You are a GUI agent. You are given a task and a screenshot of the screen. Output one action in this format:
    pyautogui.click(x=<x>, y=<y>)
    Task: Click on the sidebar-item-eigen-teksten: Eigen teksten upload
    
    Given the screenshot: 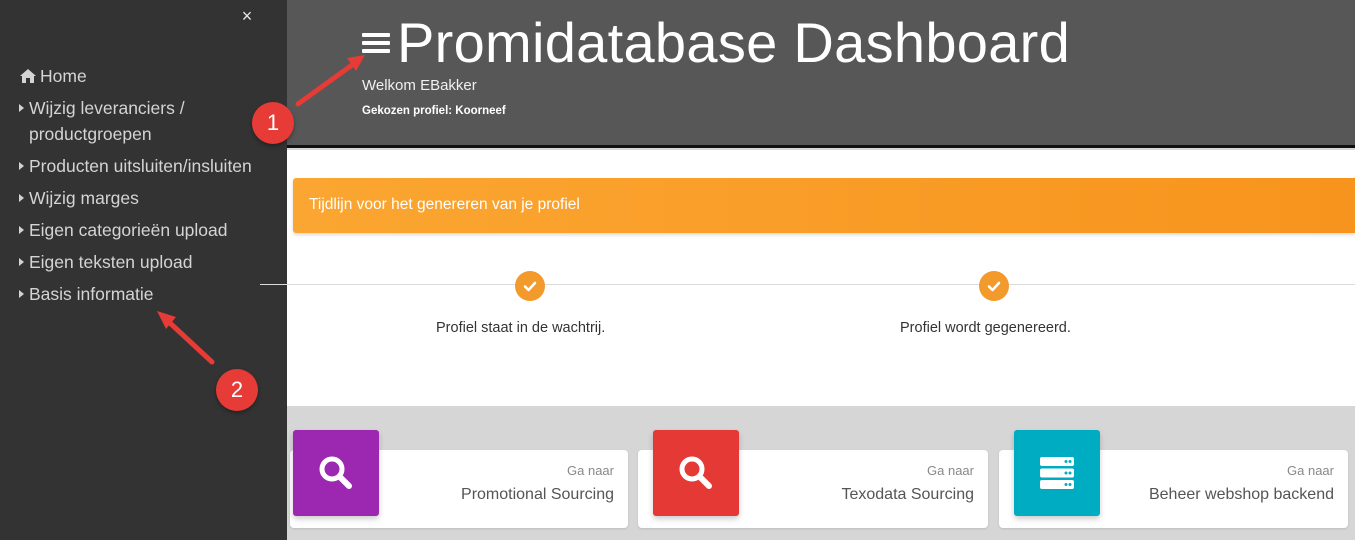 What is the action you would take?
    pyautogui.click(x=149, y=262)
    